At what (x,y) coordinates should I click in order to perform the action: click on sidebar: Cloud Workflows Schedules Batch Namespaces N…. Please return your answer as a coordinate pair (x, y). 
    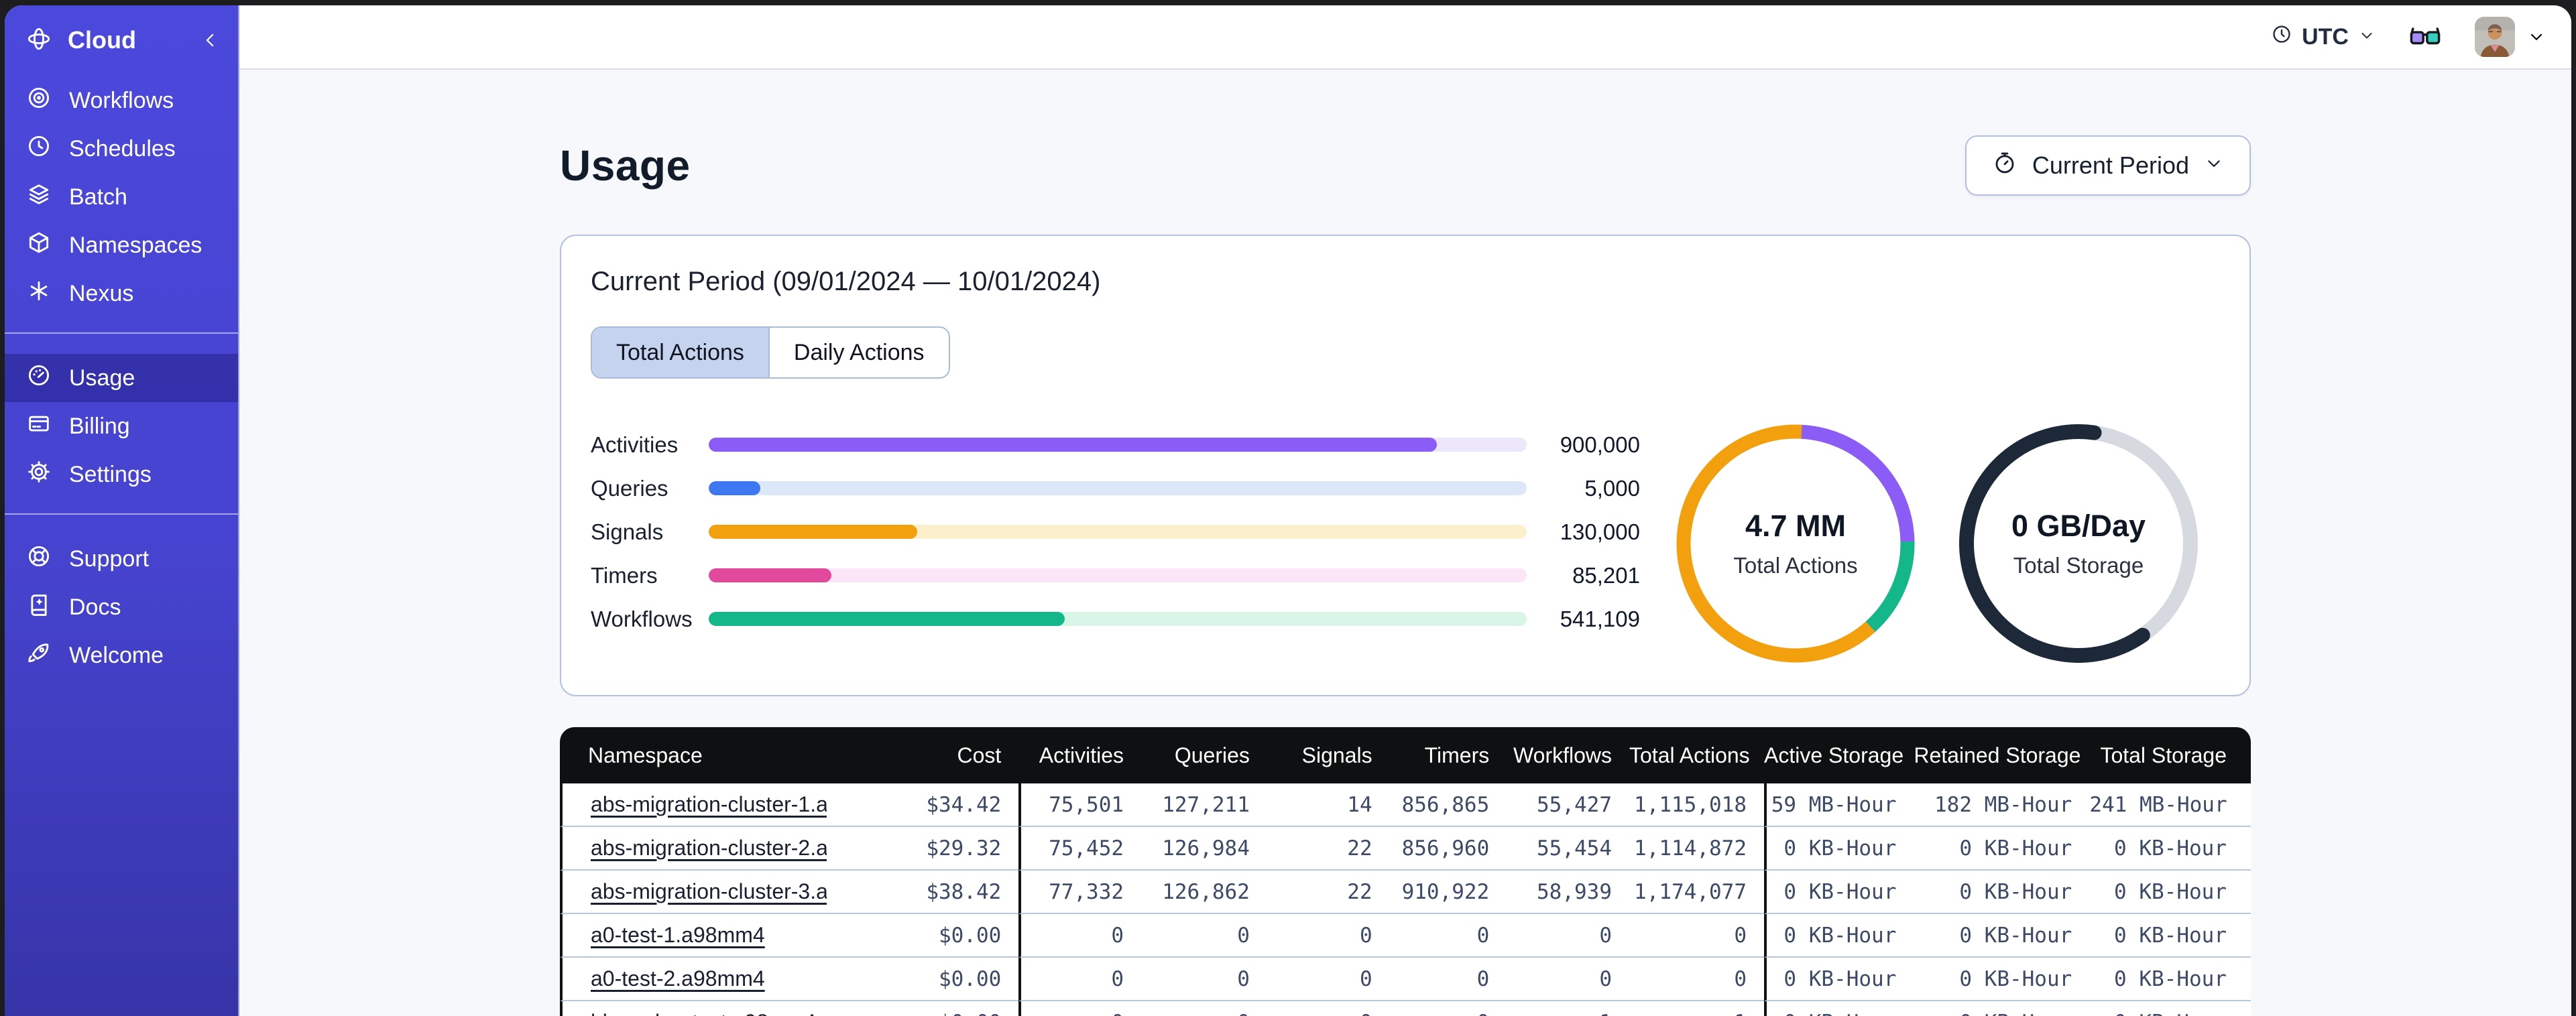
    Looking at the image, I should click on (122, 510).